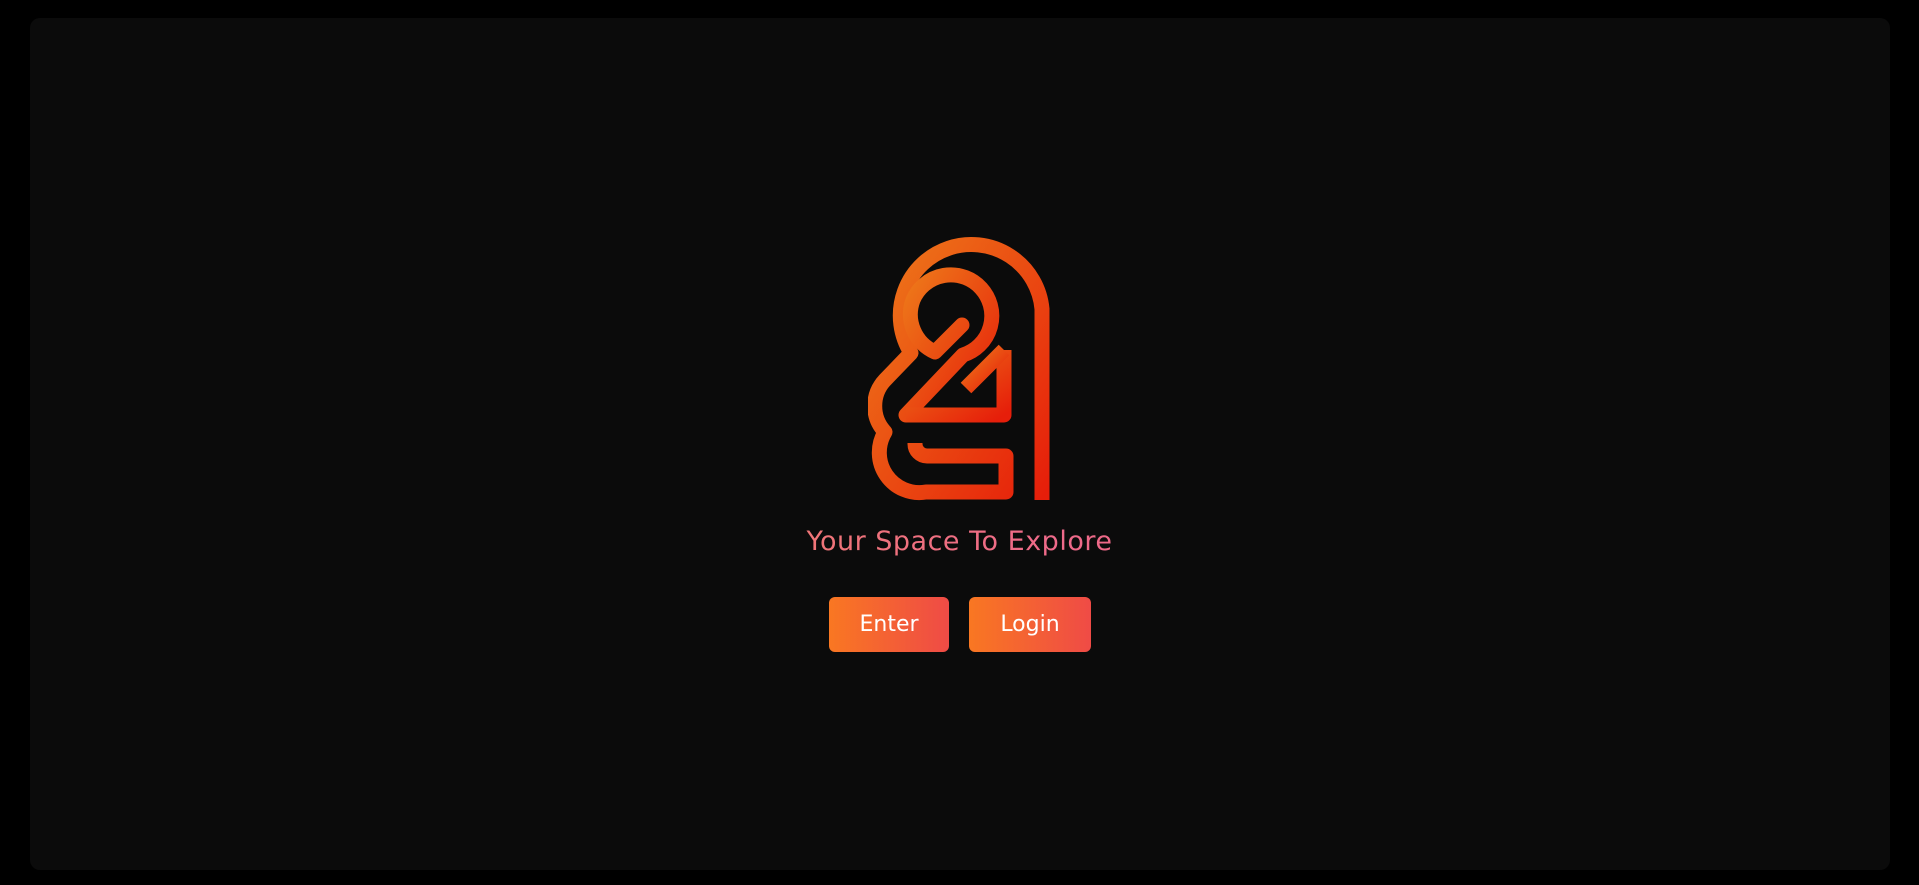 This screenshot has height=885, width=1919. What do you see at coordinates (959, 541) in the screenshot?
I see `tagline: Your Space To Explore` at bounding box center [959, 541].